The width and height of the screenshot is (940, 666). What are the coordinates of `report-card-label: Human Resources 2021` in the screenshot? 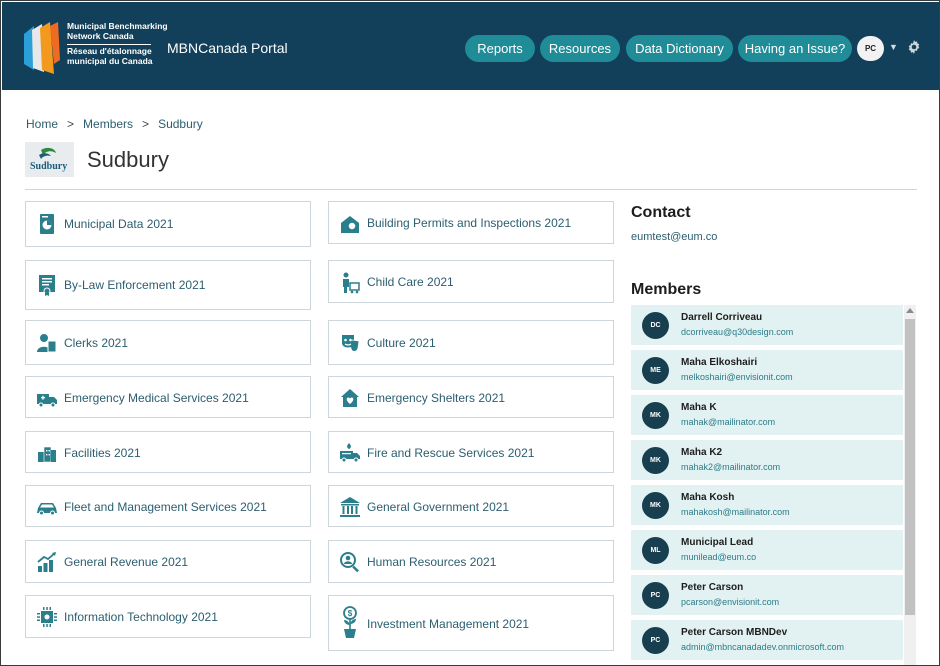 It's located at (432, 562).